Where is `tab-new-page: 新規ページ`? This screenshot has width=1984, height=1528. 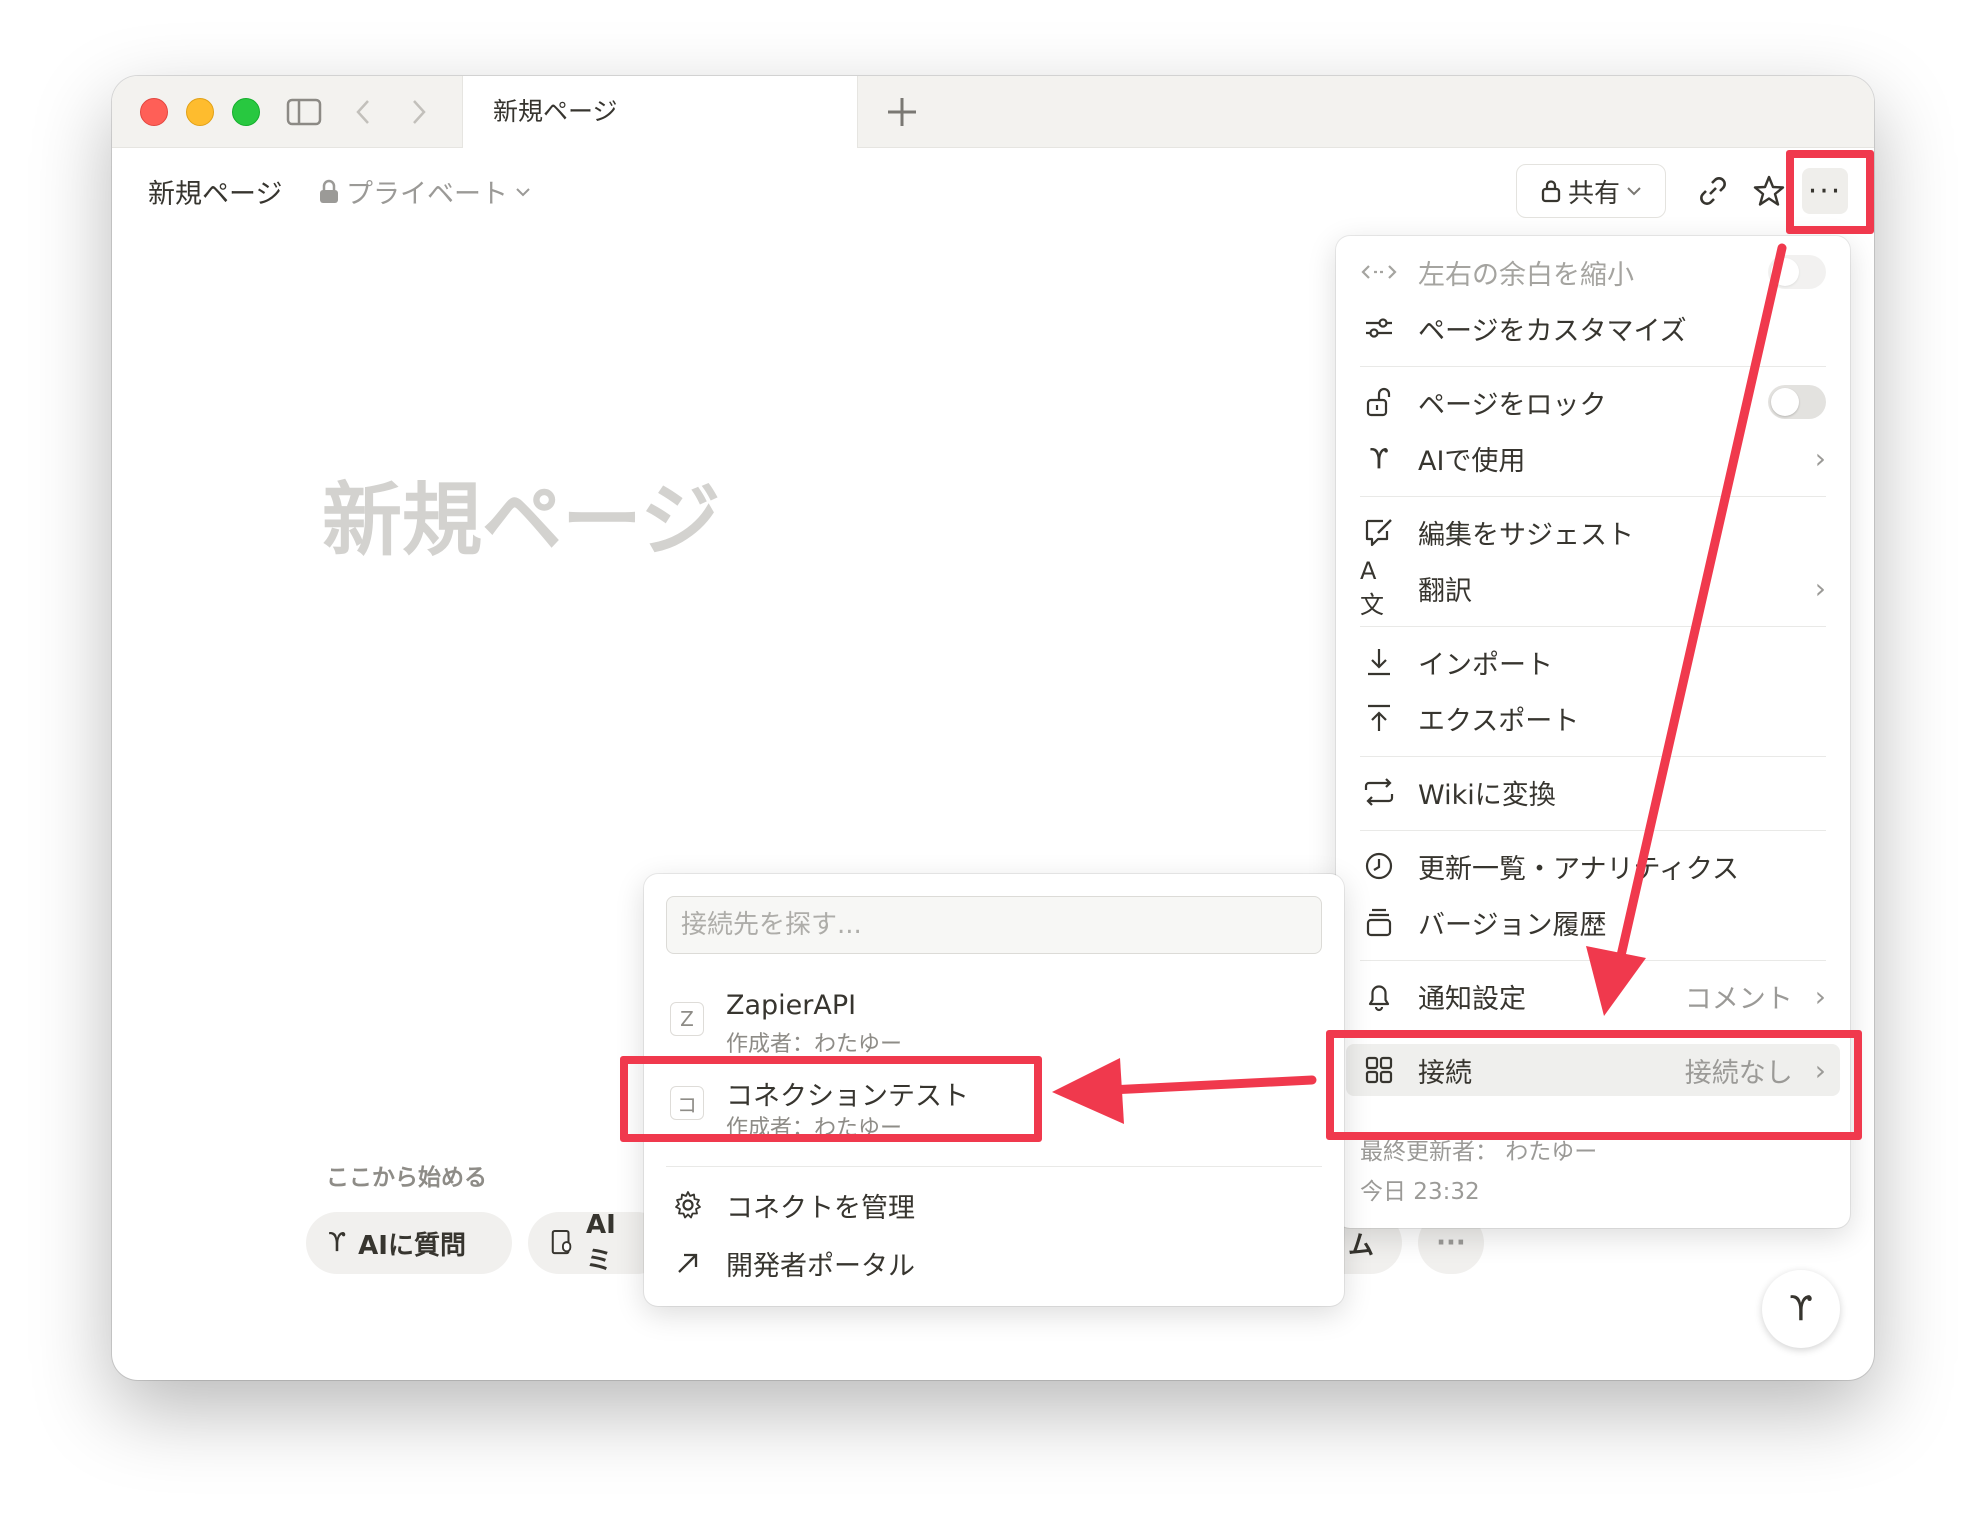 tab-new-page: 新規ページ is located at coordinates (660, 112).